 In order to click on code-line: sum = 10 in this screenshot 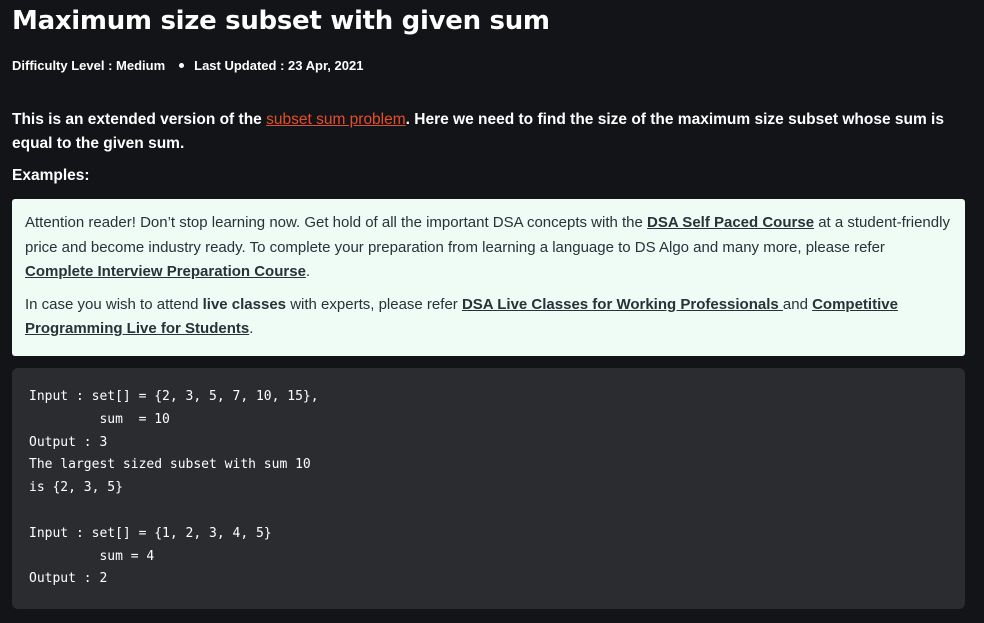, I will do `click(99, 419)`.